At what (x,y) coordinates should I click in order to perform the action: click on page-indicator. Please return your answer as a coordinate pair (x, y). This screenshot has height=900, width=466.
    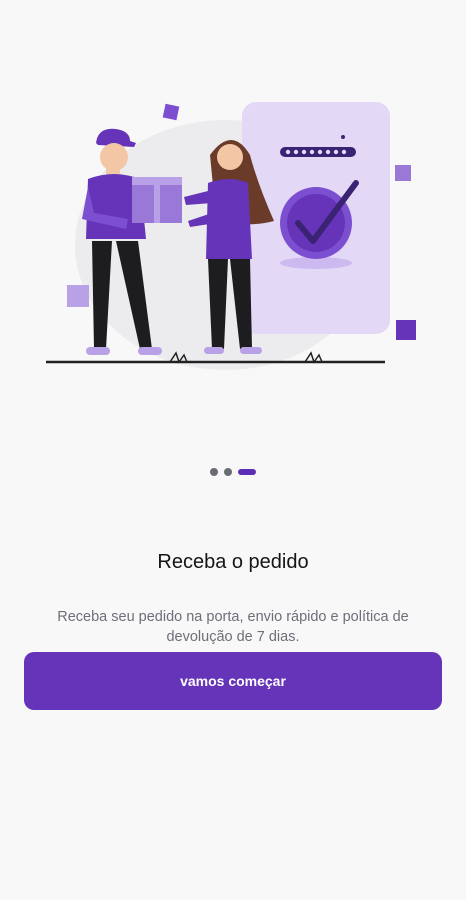
    Looking at the image, I should click on (233, 472).